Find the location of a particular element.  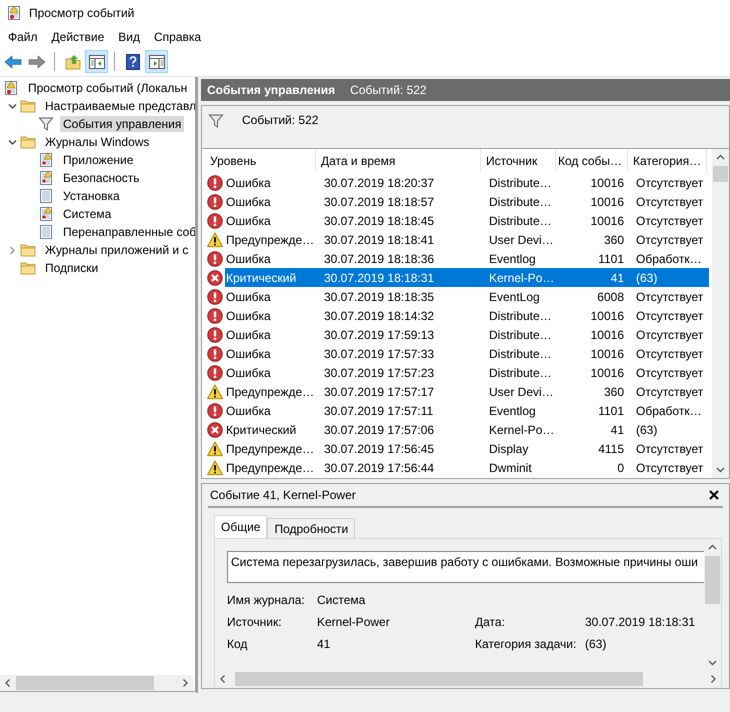

filter-summary: Событий: 522 is located at coordinates (280, 120).